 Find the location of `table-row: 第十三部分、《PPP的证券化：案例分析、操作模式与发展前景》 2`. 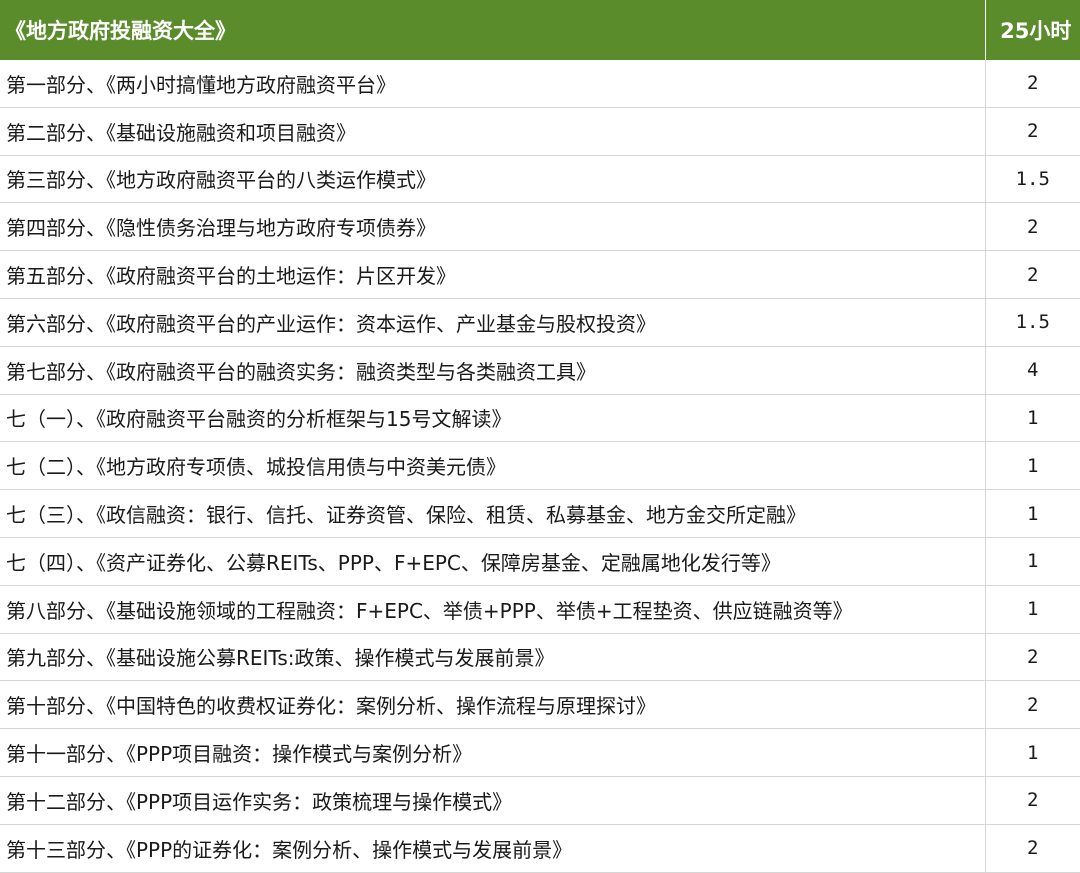

table-row: 第十三部分、《PPP的证券化：案例分析、操作模式与发展前景》 2 is located at coordinates (540, 848).